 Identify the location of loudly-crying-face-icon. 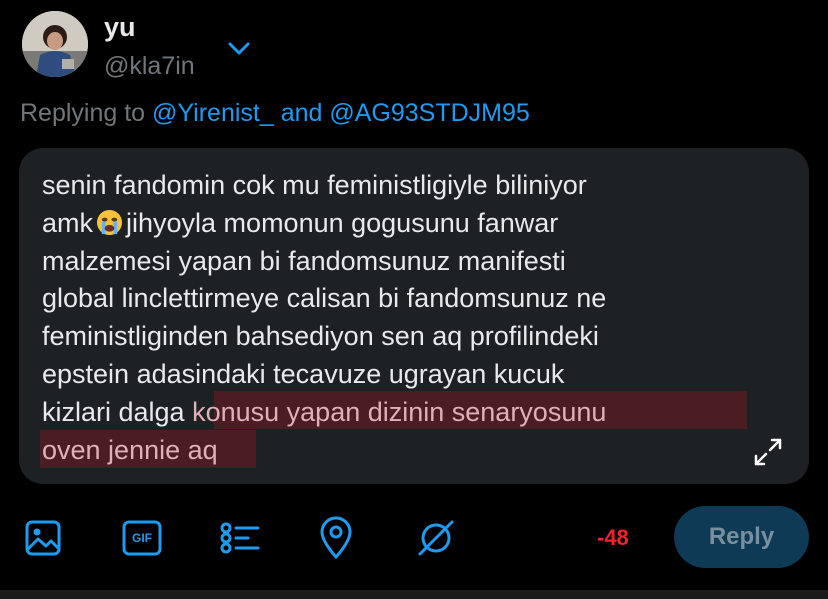
(109, 222).